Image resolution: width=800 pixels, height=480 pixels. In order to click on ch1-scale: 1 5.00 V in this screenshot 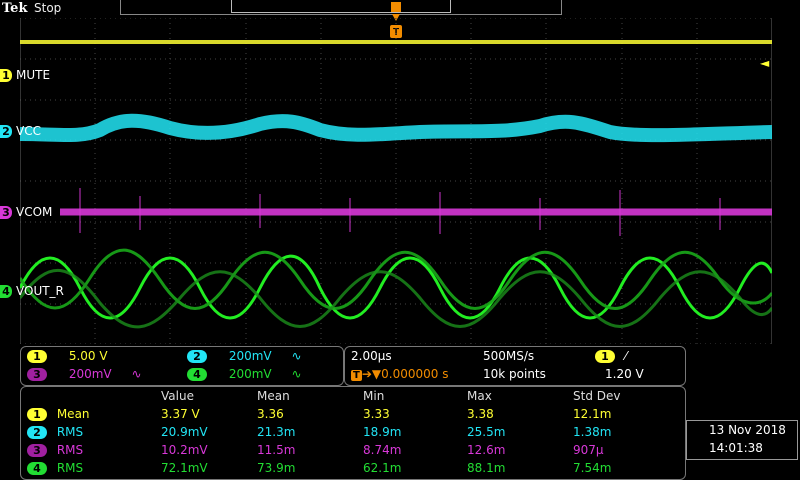, I will do `click(67, 356)`.